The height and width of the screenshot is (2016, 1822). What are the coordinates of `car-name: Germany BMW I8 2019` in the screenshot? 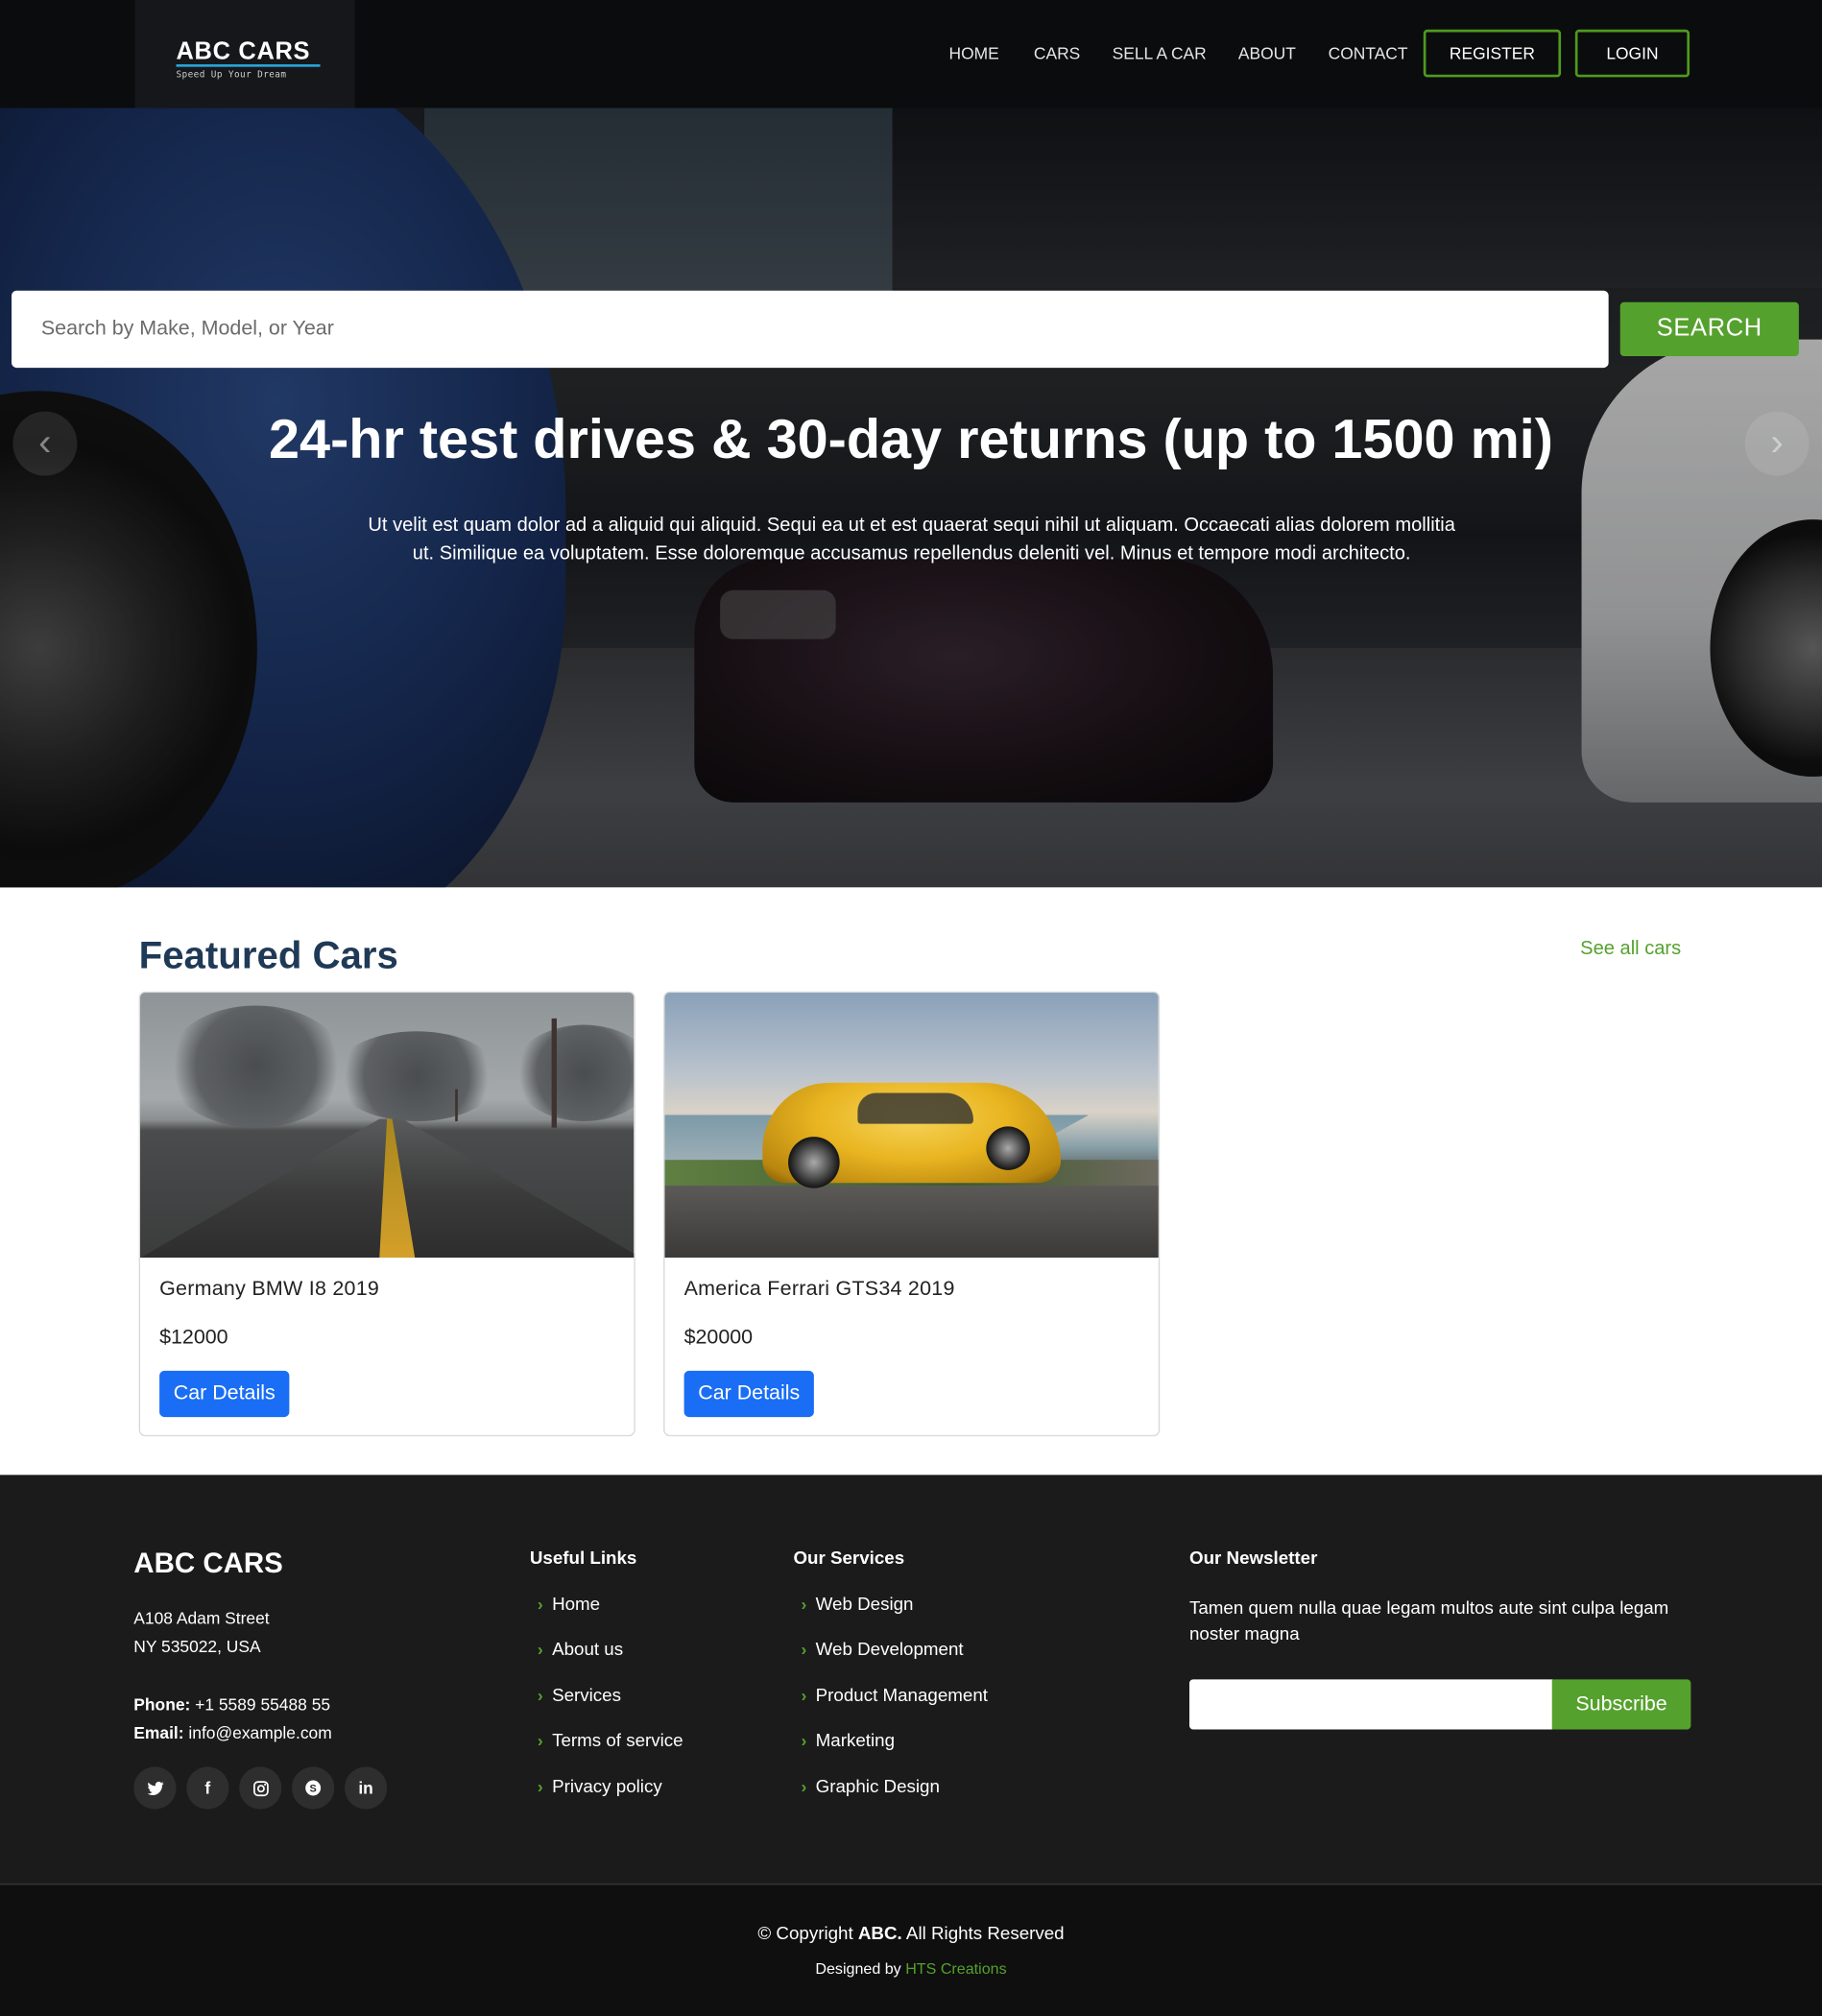 It's located at (269, 1289).